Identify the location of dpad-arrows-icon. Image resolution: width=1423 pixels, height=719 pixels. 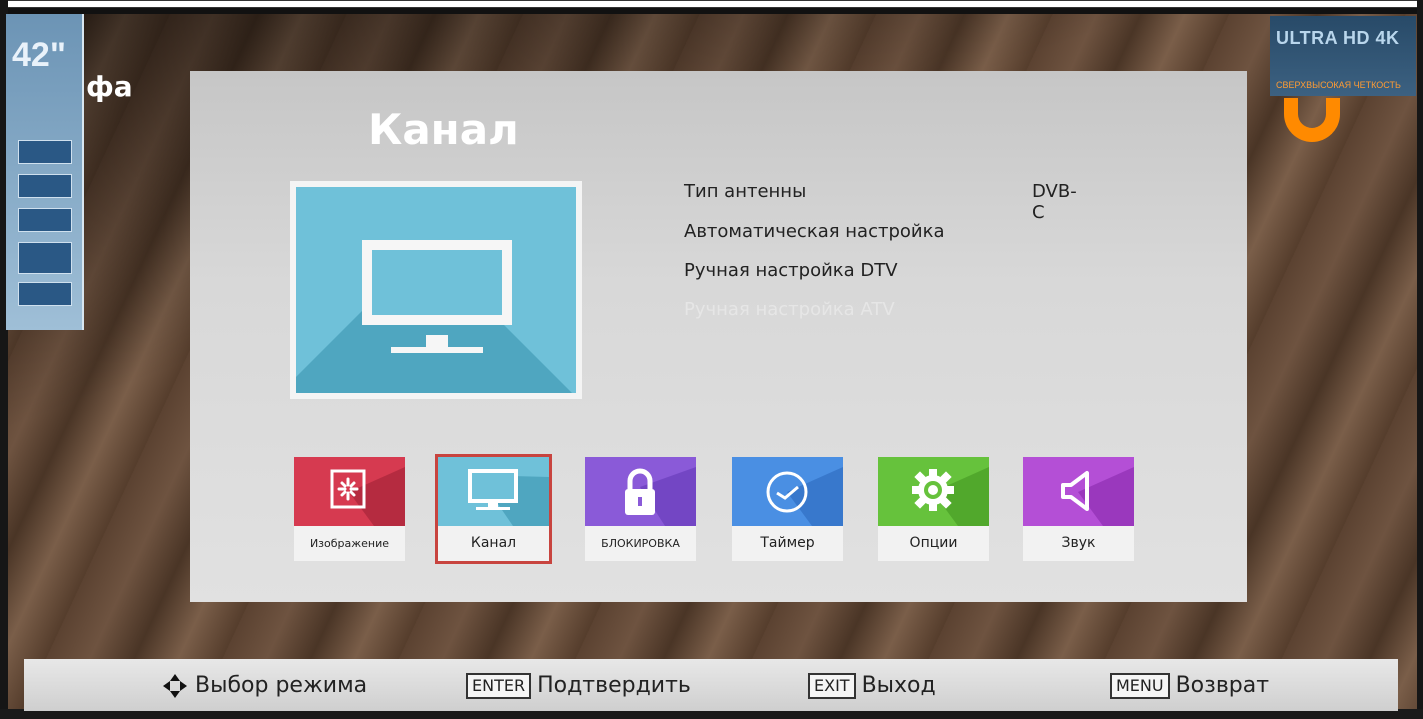
(175, 686).